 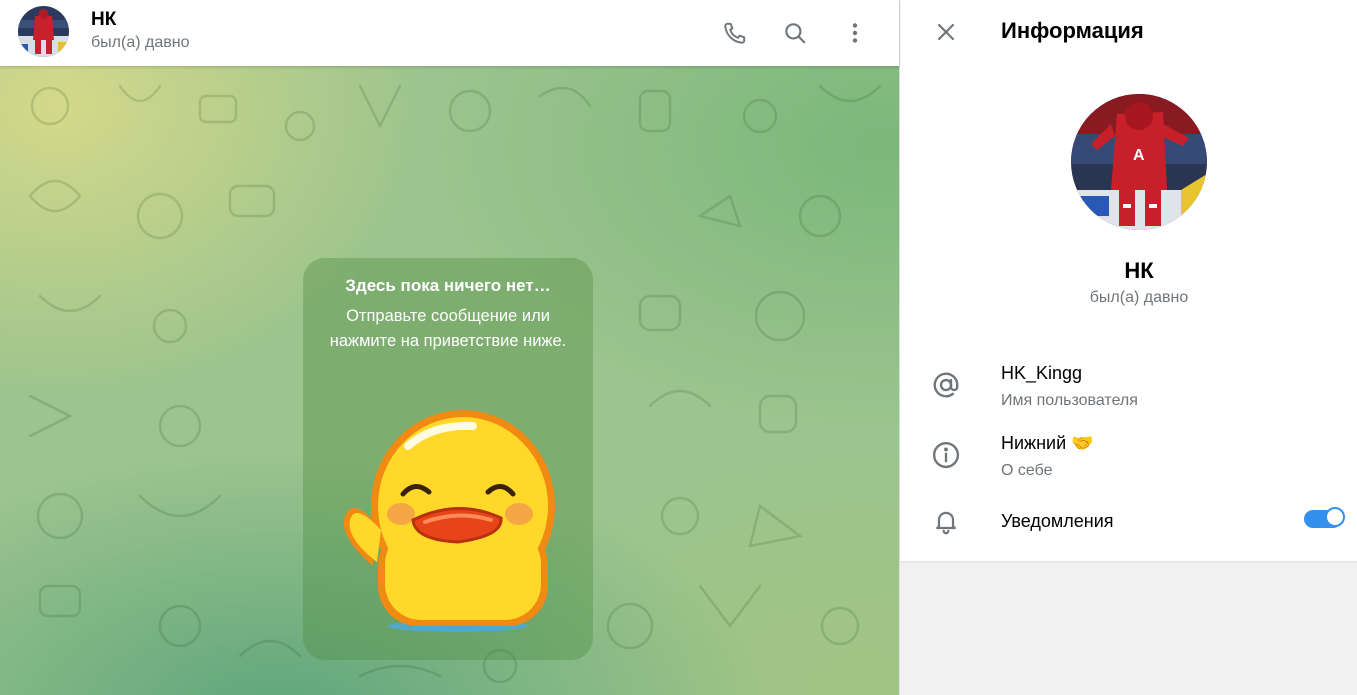 I want to click on phone-icon, so click(x=735, y=33).